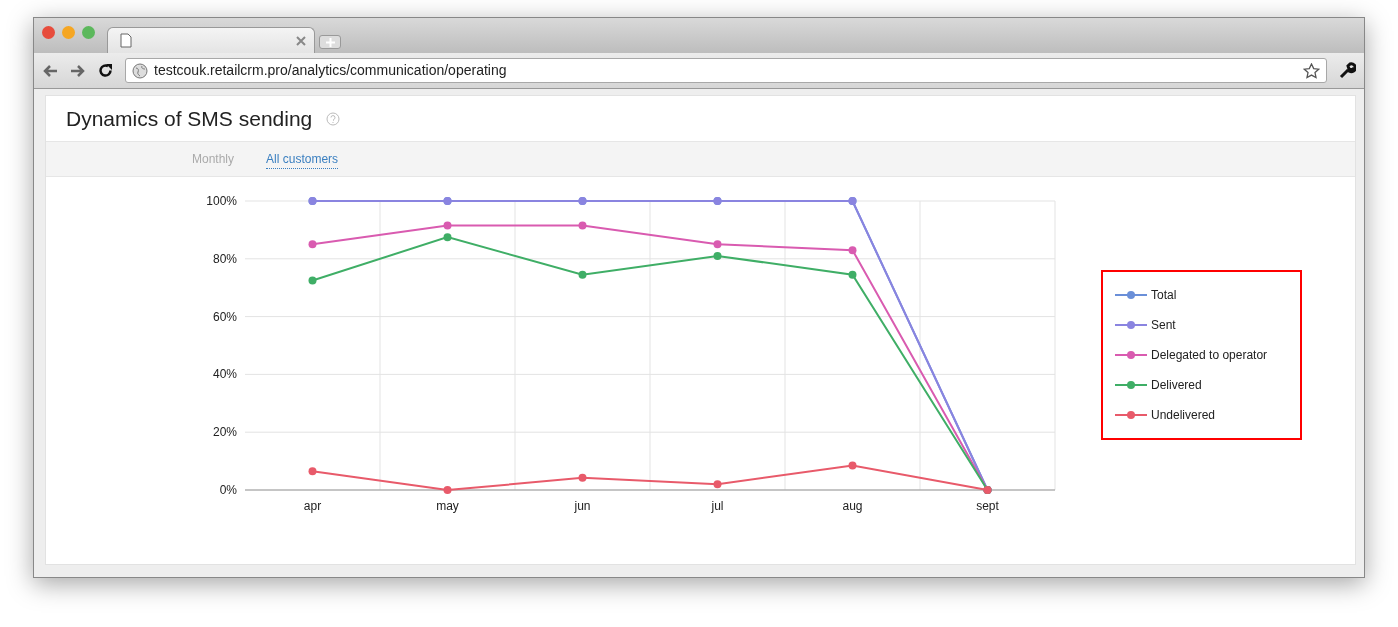  I want to click on x-tick-label: jun, so click(582, 506).